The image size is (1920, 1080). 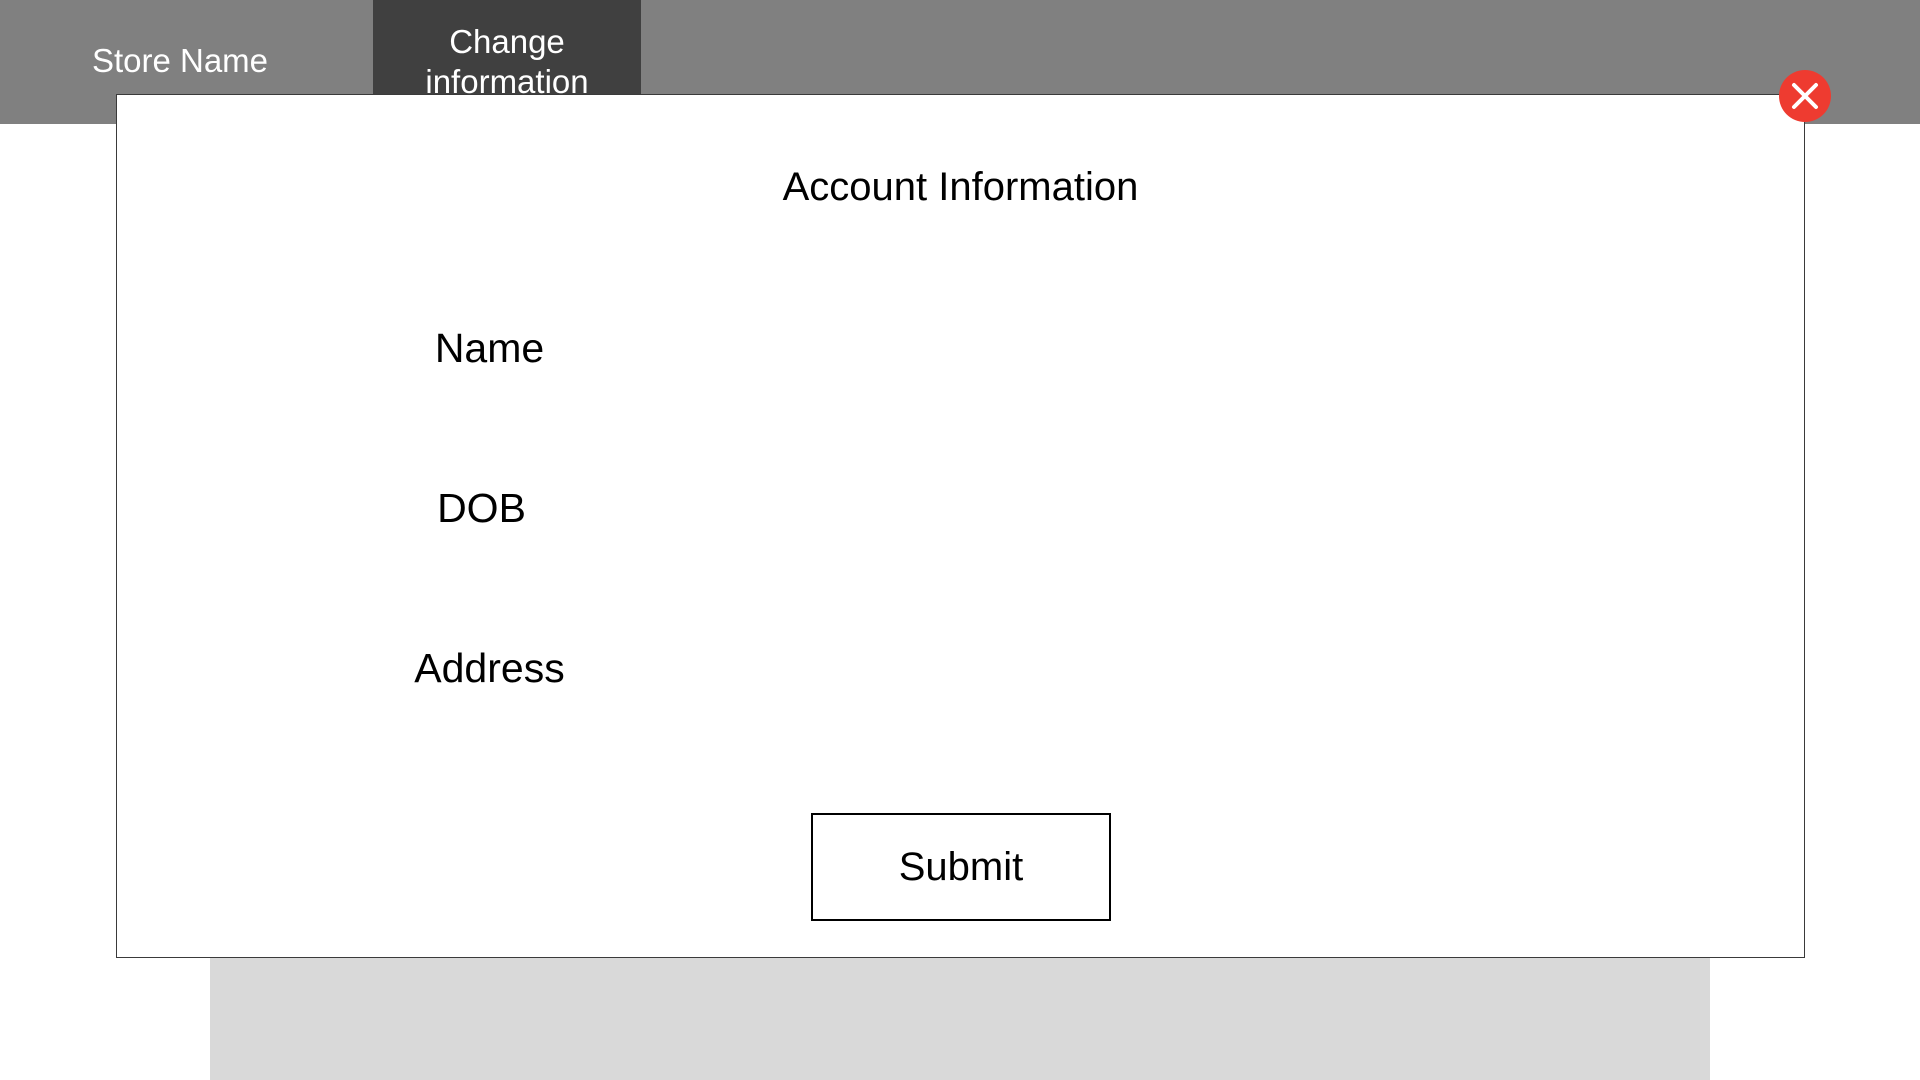 I want to click on close-icon, so click(x=1805, y=96).